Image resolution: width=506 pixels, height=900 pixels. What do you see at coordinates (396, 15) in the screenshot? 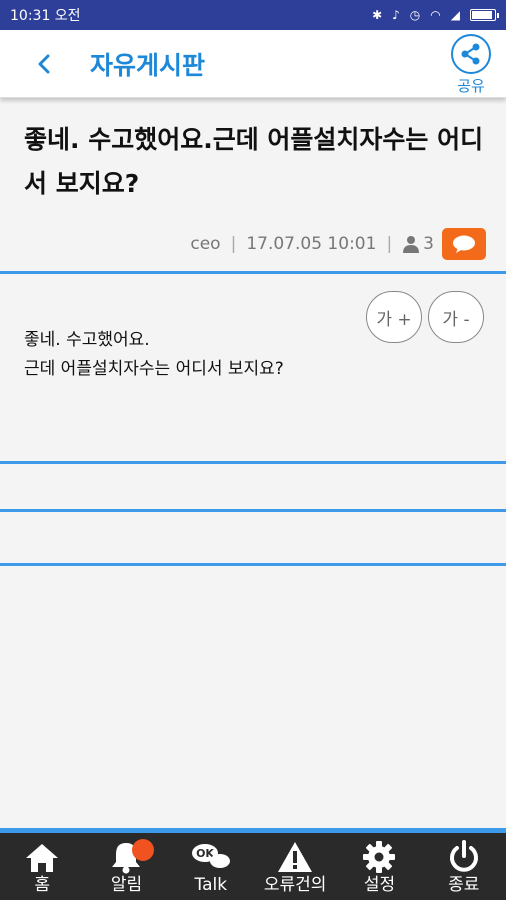
I see `mute-icon: ♪` at bounding box center [396, 15].